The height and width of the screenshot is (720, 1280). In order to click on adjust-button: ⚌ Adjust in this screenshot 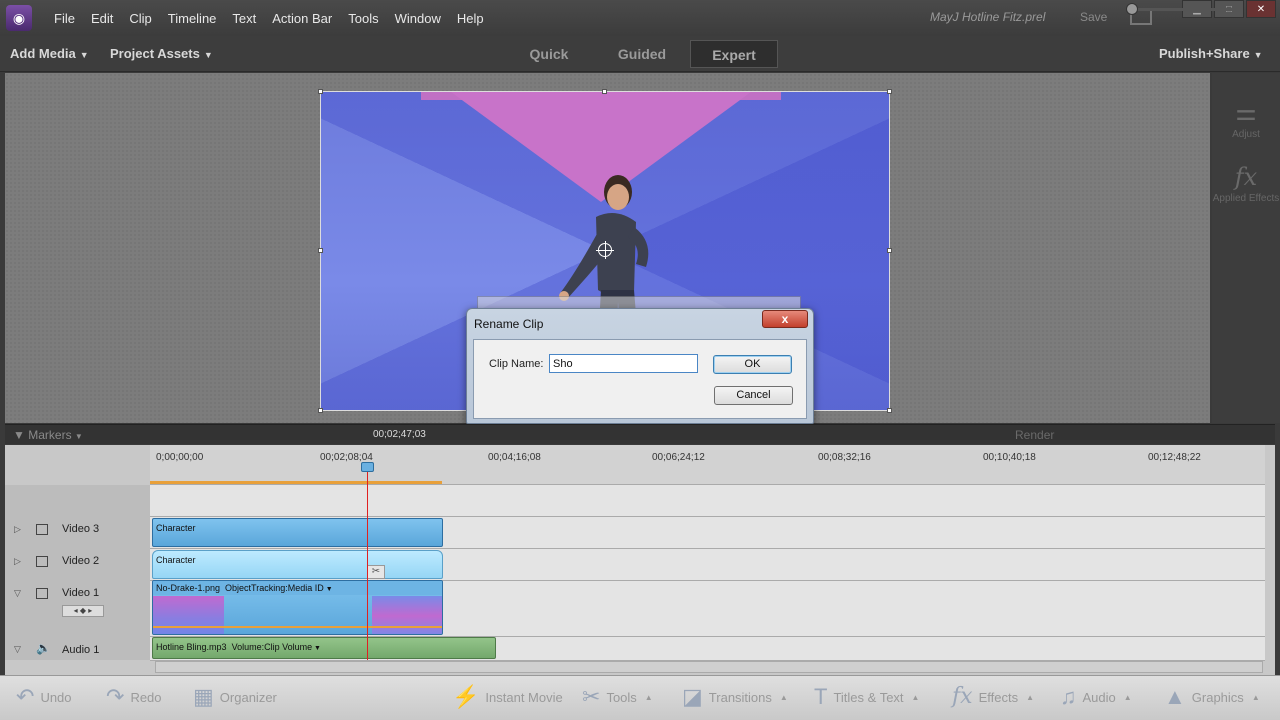, I will do `click(1246, 119)`.